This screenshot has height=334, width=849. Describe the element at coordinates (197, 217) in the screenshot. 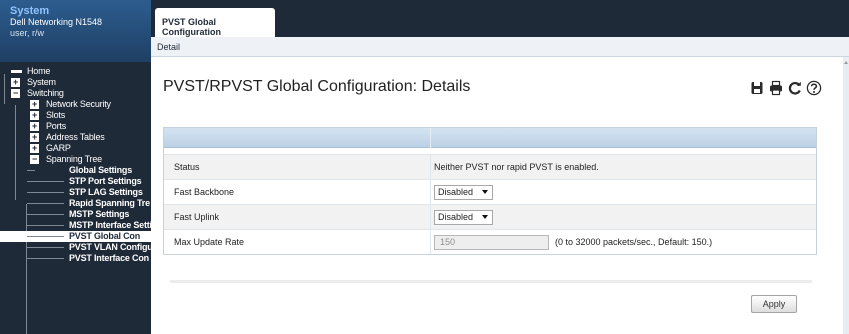

I see `fast-uplink-label: Fast Uplink` at that location.